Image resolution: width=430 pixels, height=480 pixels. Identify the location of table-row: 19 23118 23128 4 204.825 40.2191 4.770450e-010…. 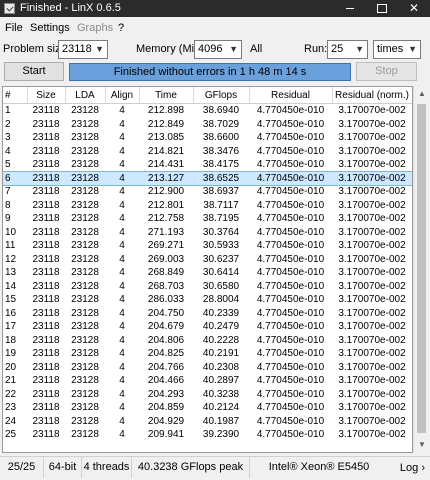
(207, 354).